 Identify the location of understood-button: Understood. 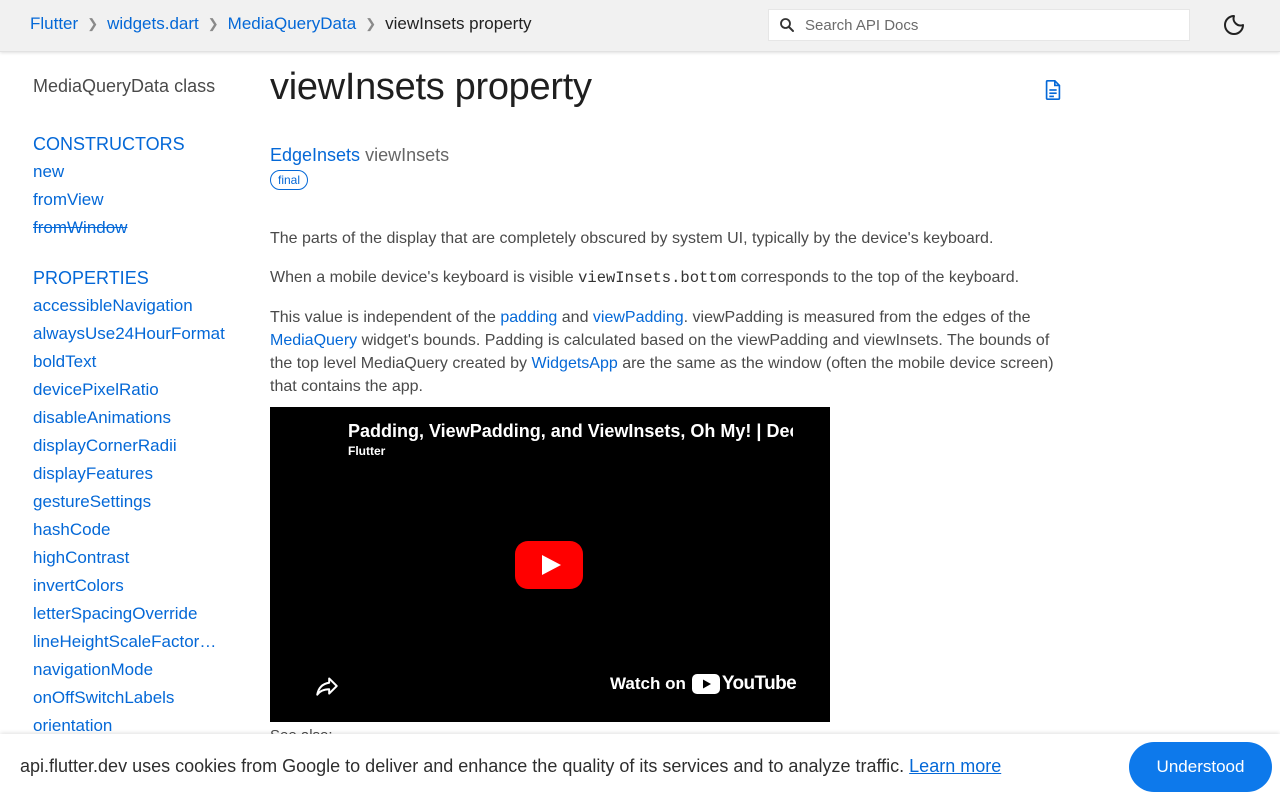
(1200, 767).